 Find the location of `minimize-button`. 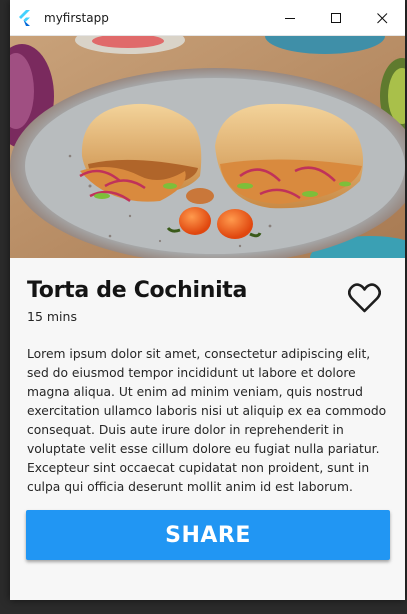

minimize-button is located at coordinates (290, 18).